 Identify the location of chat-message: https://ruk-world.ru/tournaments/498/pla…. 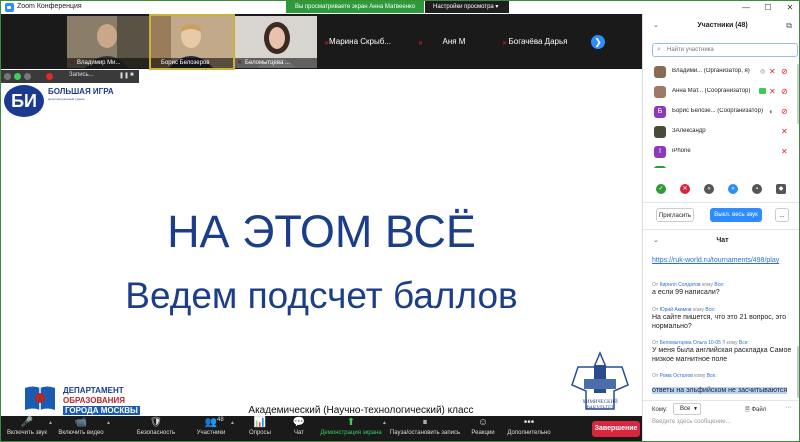
(722, 260).